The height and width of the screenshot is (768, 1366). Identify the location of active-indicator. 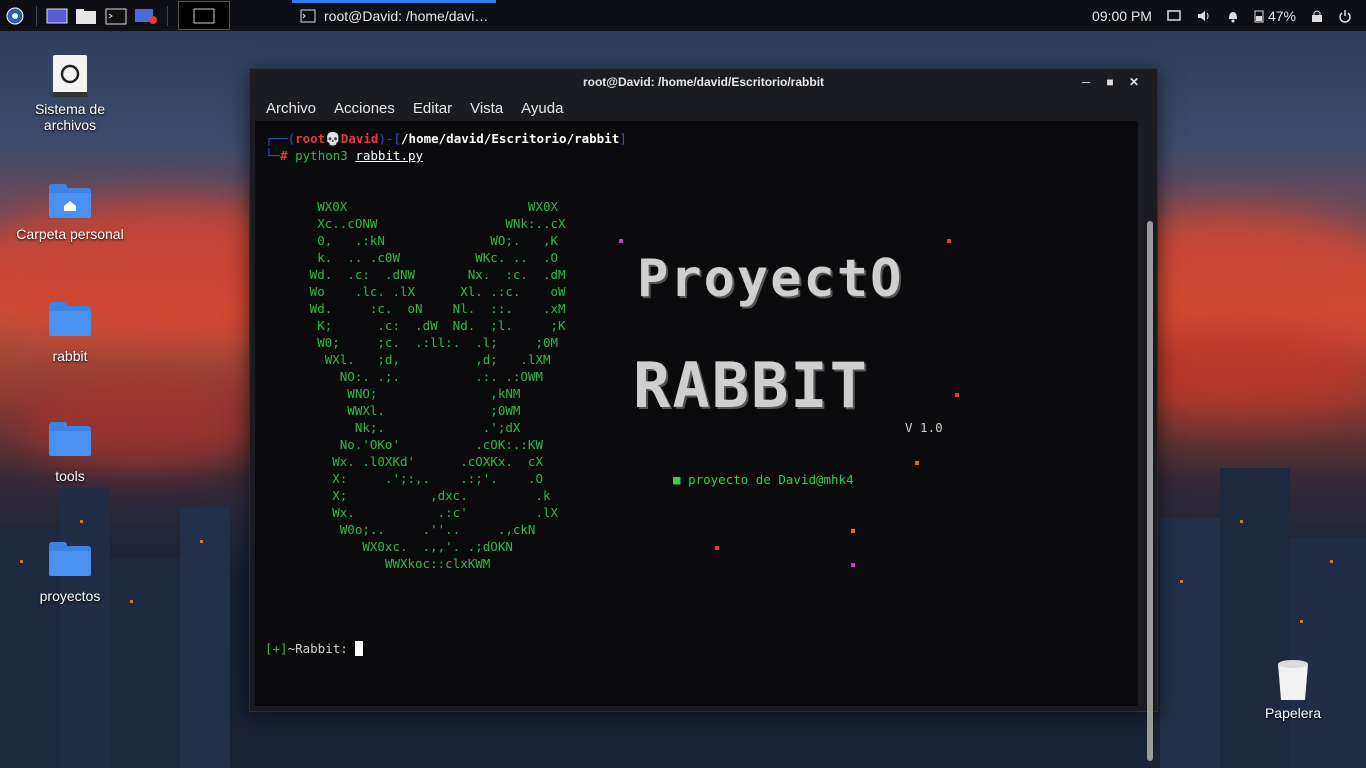
(394, 1).